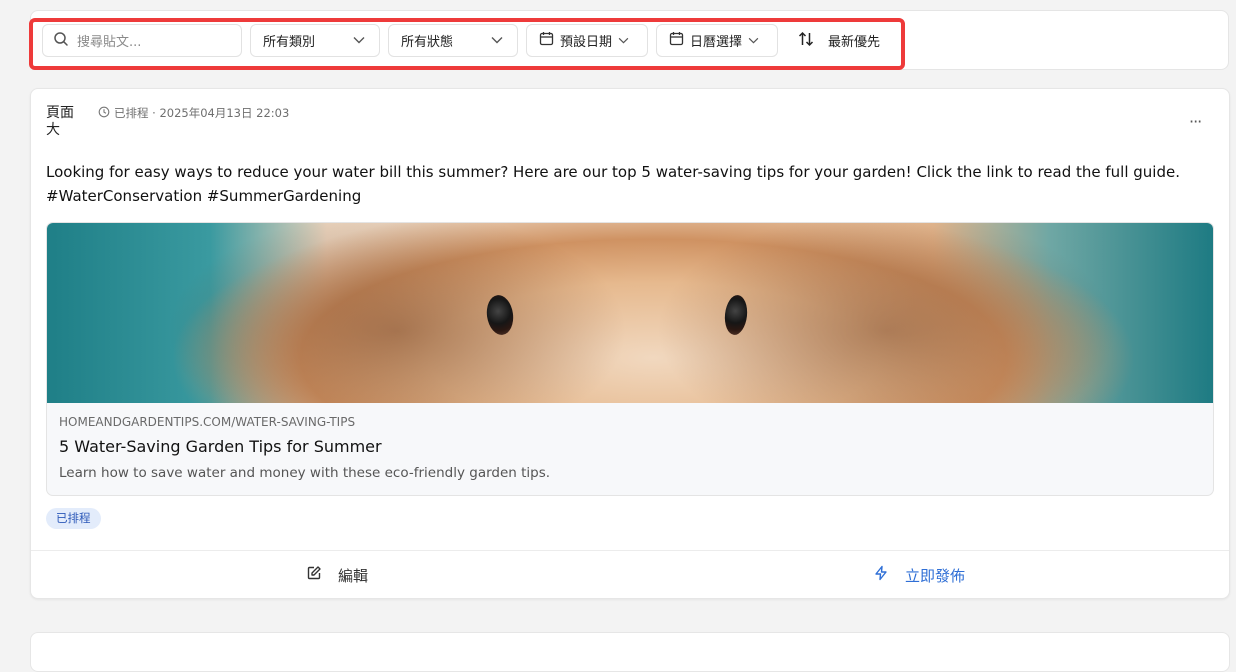 The height and width of the screenshot is (672, 1236). I want to click on avatar: 頁面大, so click(63, 123).